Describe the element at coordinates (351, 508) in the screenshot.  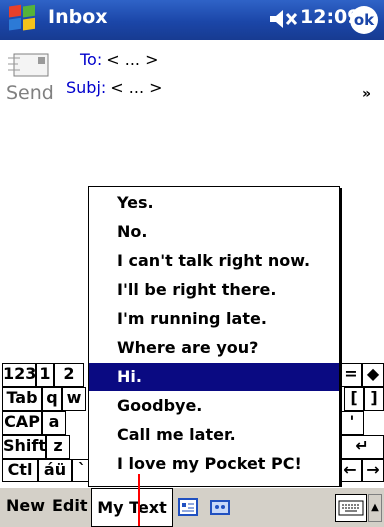
I see `keyboard-input-icon` at that location.